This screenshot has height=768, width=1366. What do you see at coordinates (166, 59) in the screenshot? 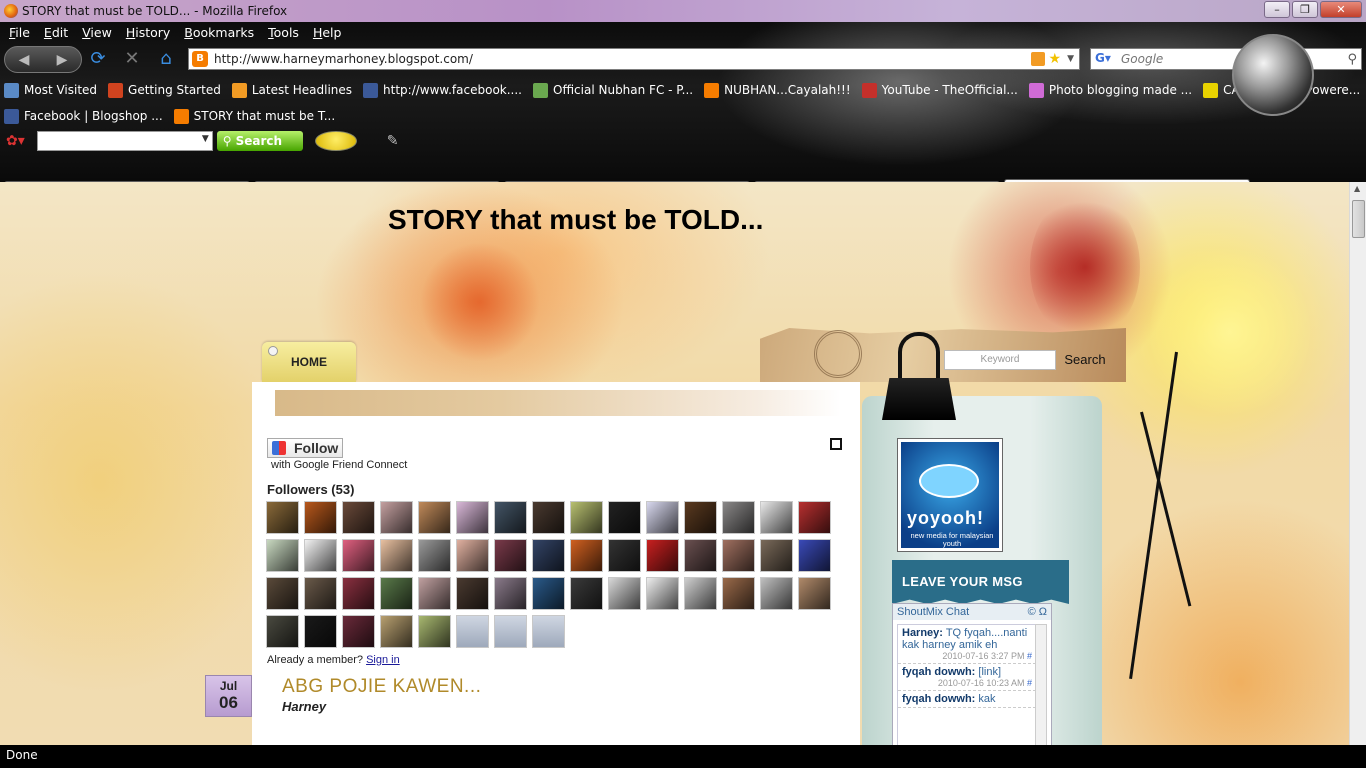
I see `home-icon: ⌂` at bounding box center [166, 59].